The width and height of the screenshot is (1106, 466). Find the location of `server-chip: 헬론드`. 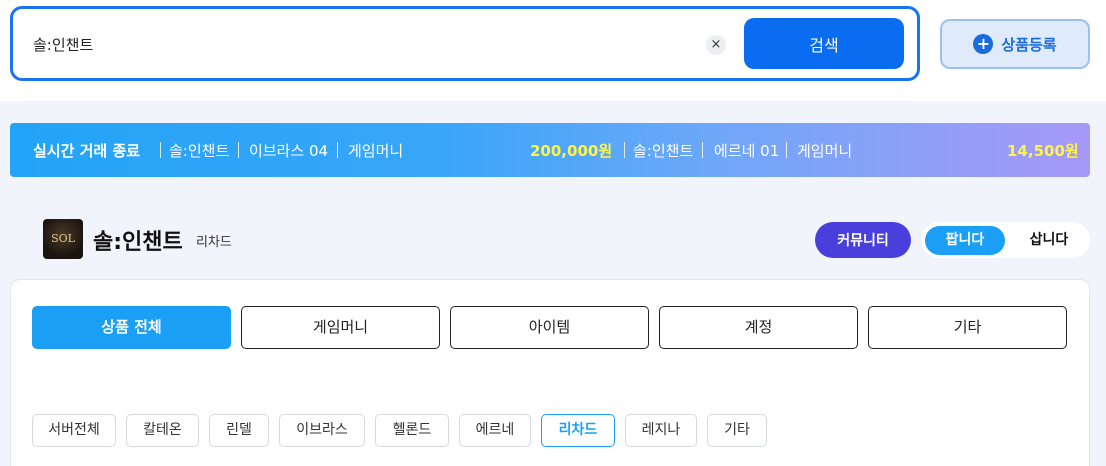

server-chip: 헬론드 is located at coordinates (412, 430).